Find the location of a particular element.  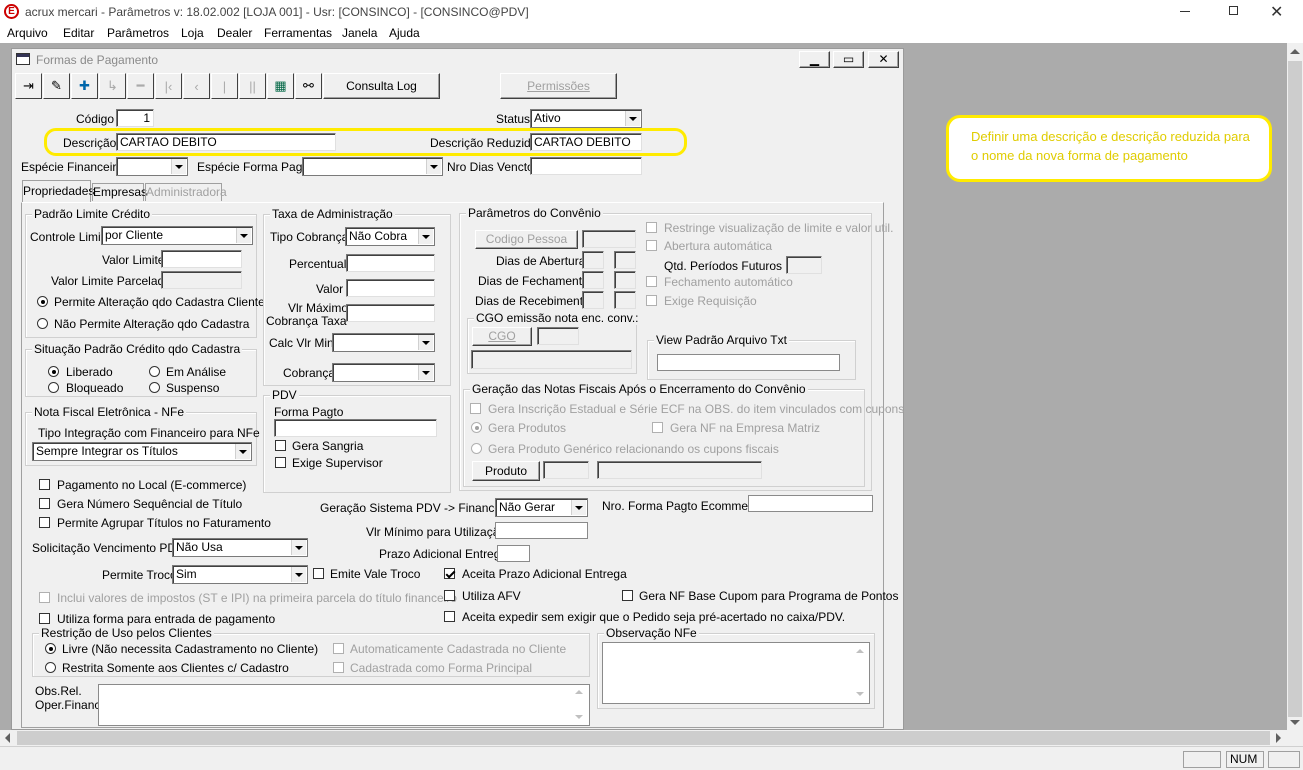

calc-vlr-min-select is located at coordinates (383, 342).